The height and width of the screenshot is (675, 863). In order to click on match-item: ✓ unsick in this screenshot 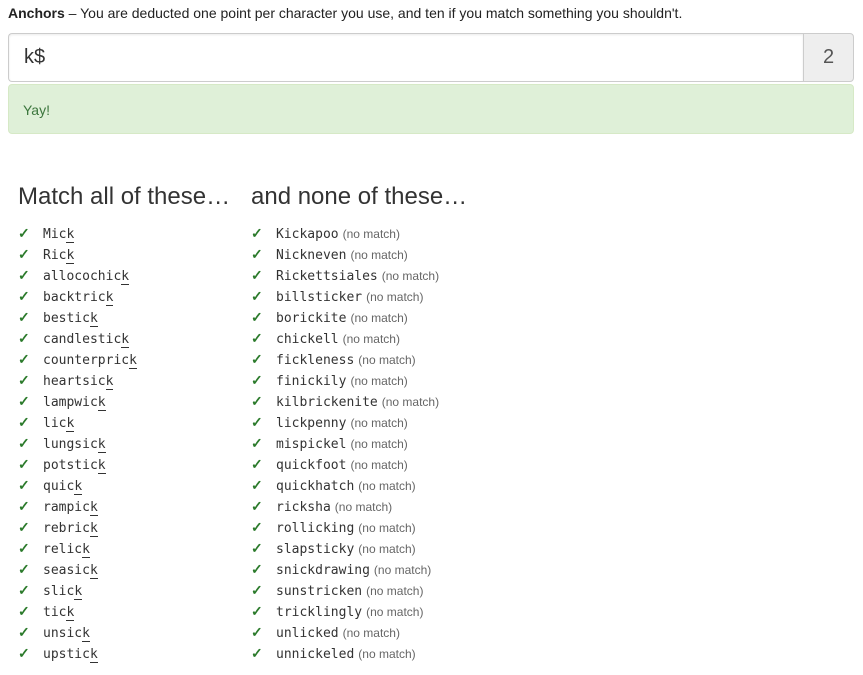, I will do `click(124, 632)`.